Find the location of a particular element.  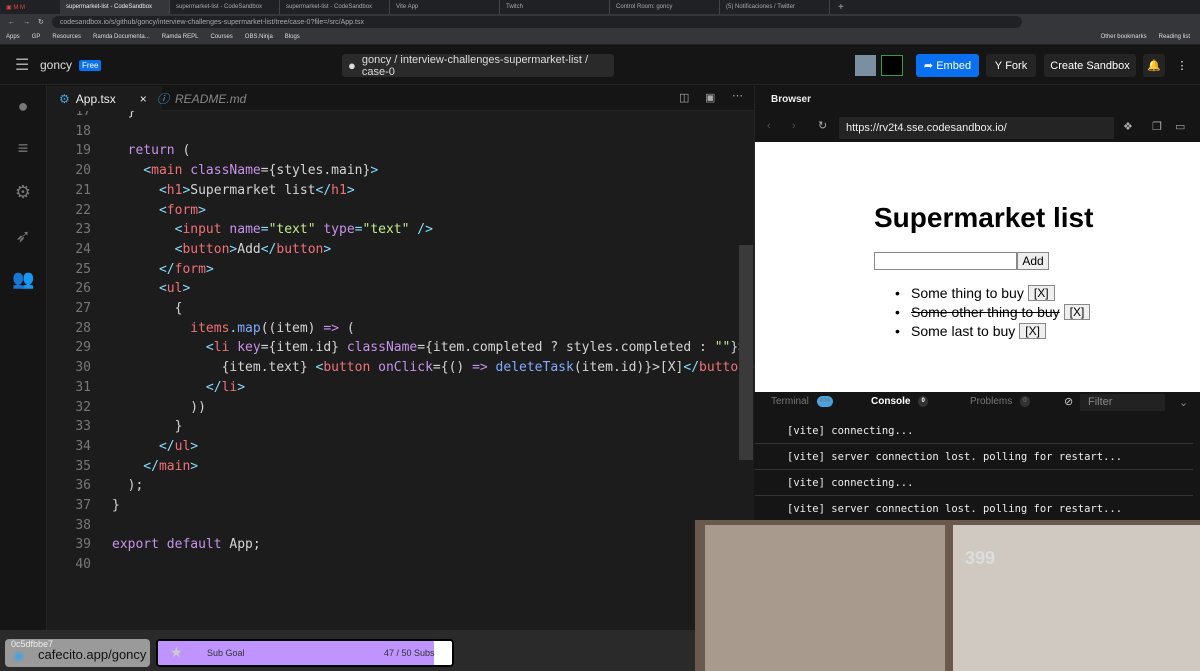

count-badge: 0 is located at coordinates (1025, 401).